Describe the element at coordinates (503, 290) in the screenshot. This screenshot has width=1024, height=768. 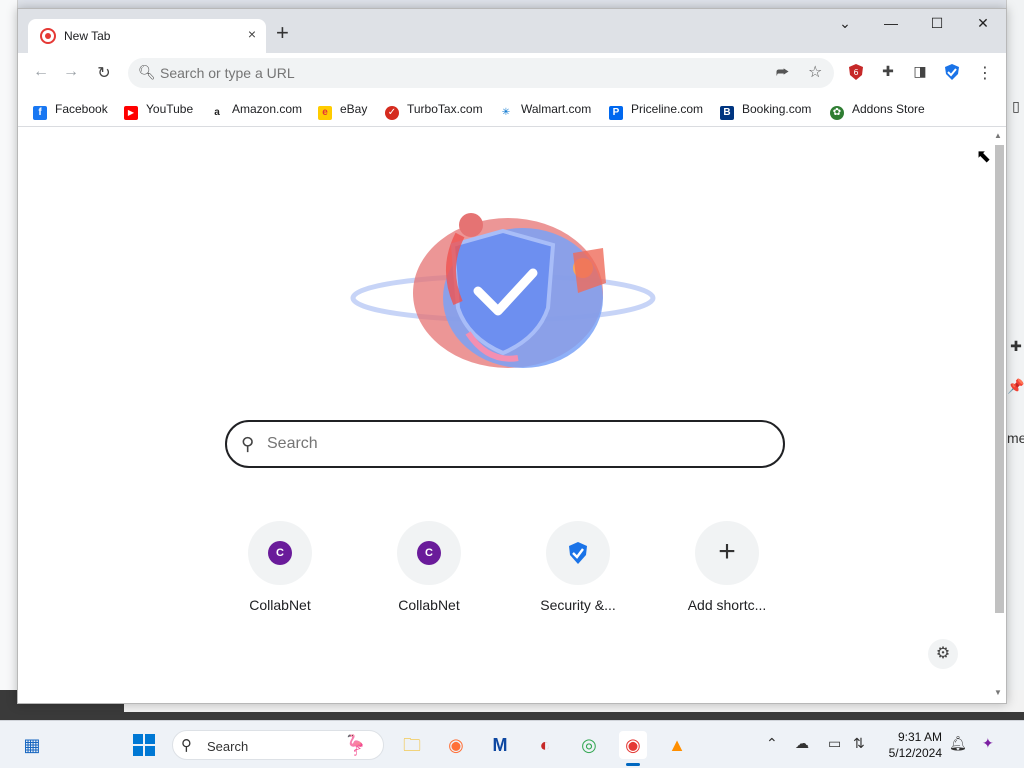
I see `security-shield-illustration` at that location.